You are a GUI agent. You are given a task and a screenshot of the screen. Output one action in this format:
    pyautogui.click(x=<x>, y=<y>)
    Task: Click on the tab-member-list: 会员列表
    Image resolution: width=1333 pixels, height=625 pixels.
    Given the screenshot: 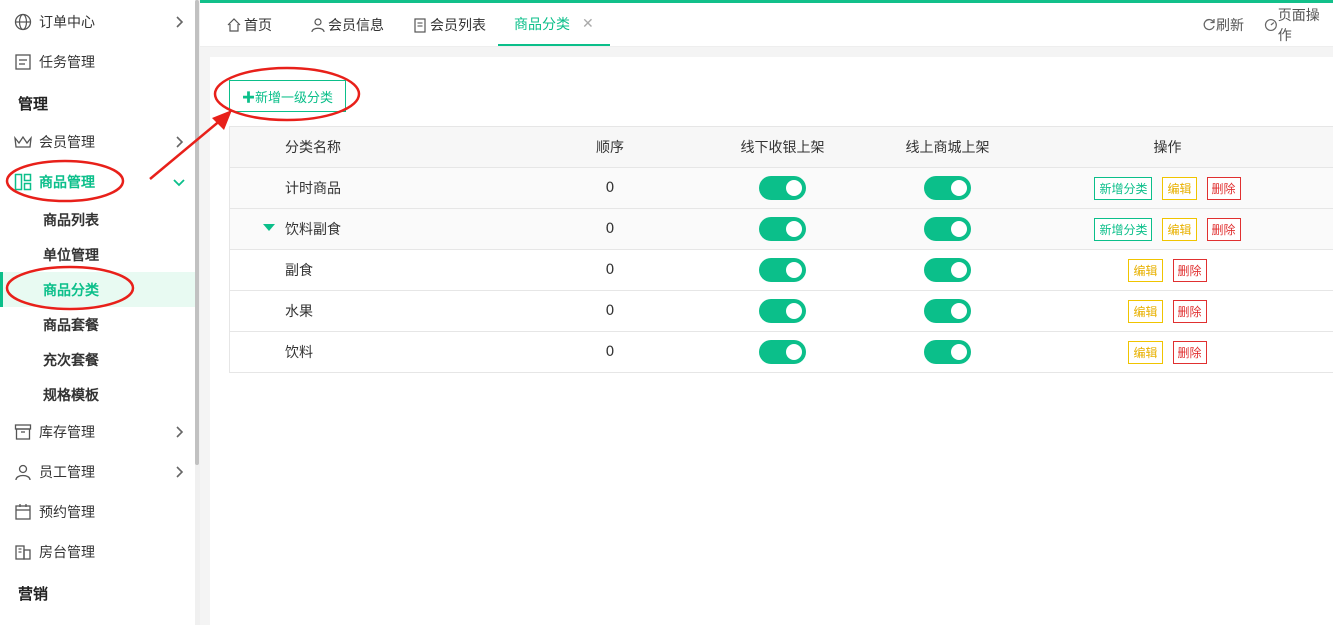 What is the action you would take?
    pyautogui.click(x=449, y=24)
    